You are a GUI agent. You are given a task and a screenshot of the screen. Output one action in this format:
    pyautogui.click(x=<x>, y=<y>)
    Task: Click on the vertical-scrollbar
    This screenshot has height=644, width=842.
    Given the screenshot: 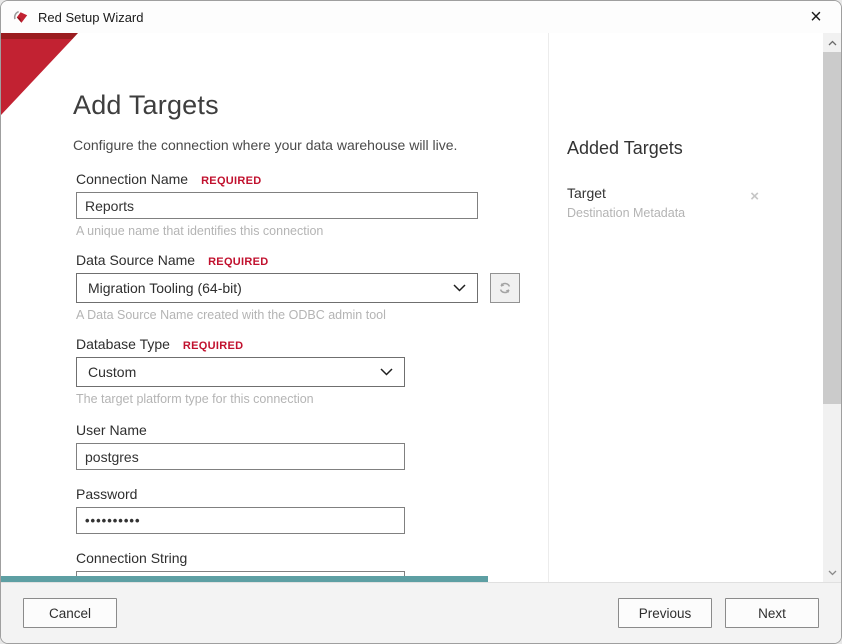 What is the action you would take?
    pyautogui.click(x=832, y=307)
    